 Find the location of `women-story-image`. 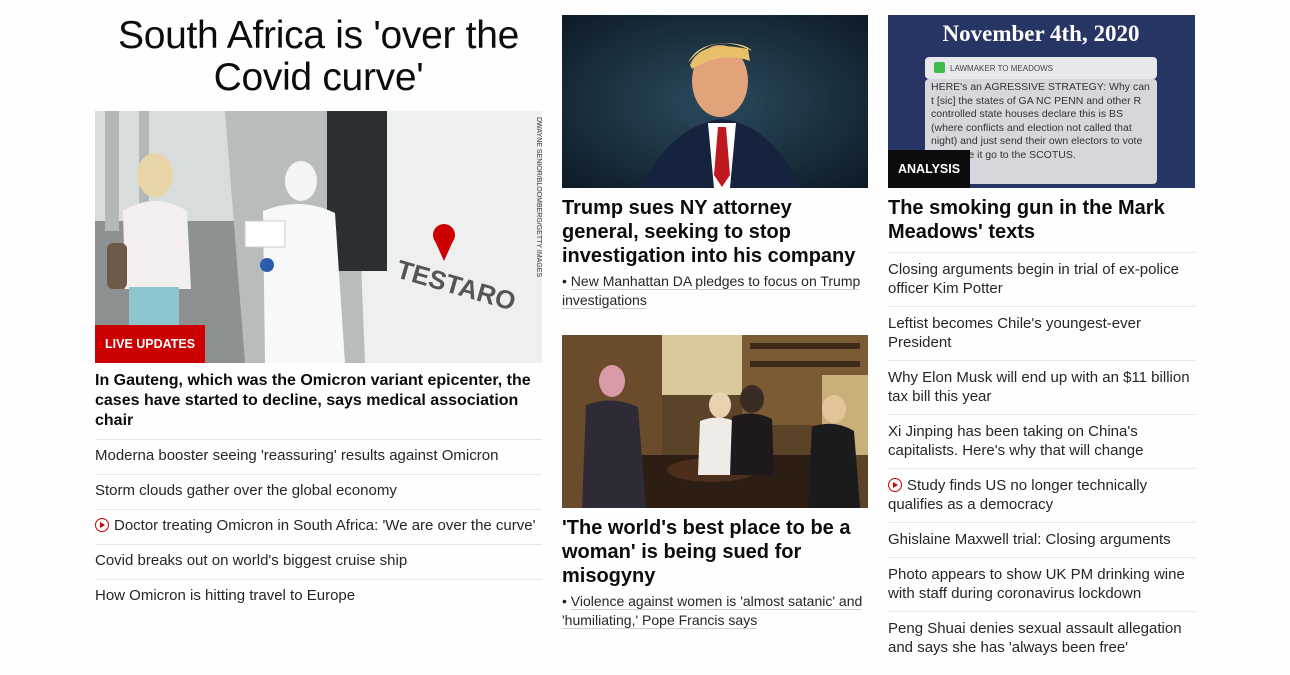

women-story-image is located at coordinates (715, 421).